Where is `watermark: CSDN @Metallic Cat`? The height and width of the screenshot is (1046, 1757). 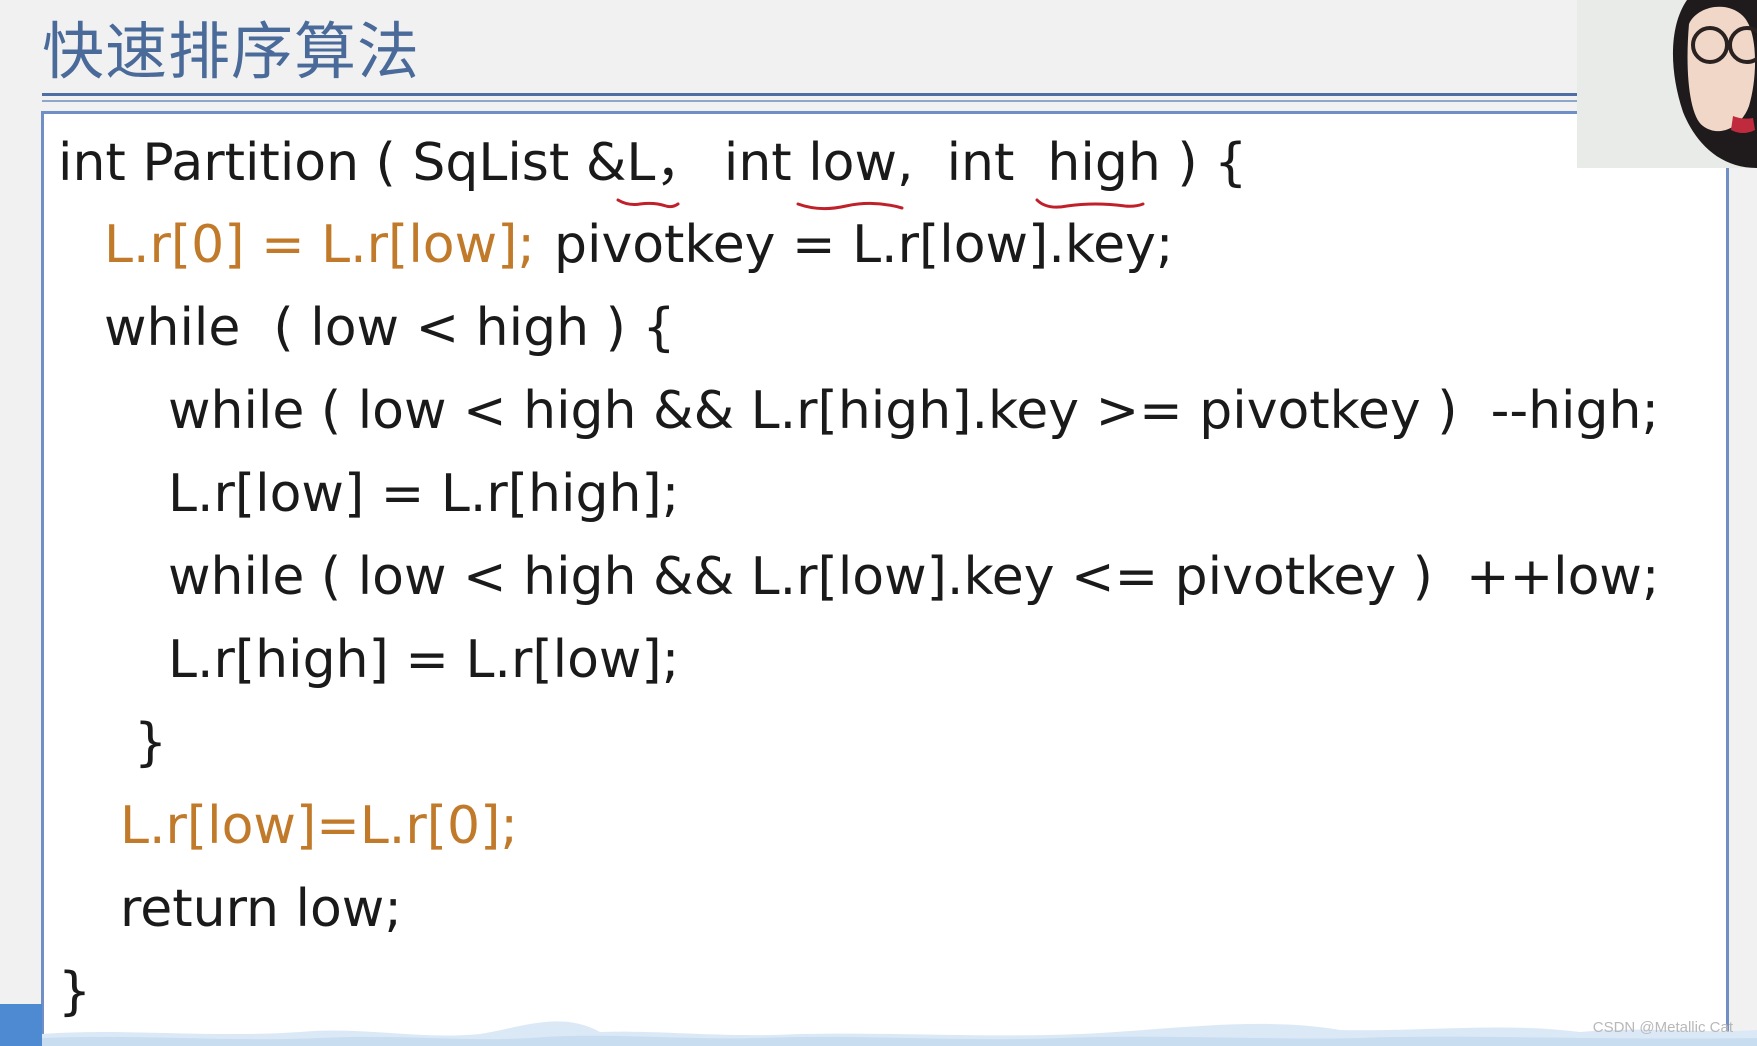
watermark: CSDN @Metallic Cat is located at coordinates (1662, 1027).